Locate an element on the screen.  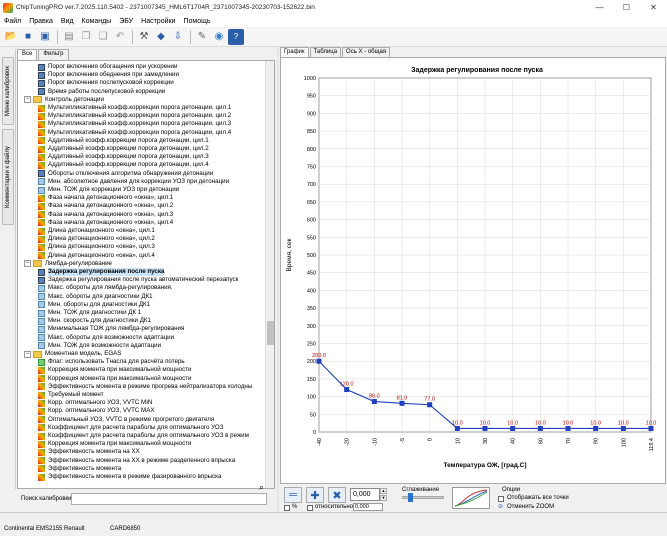
tree-item: Требуемый момент is located at coordinates (71, 395).